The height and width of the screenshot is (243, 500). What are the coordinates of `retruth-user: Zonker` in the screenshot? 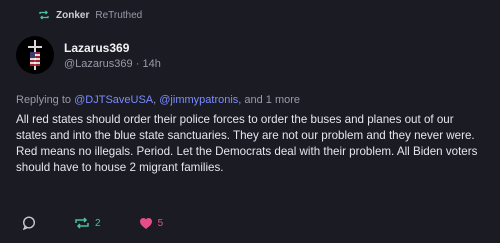 It's located at (72, 15).